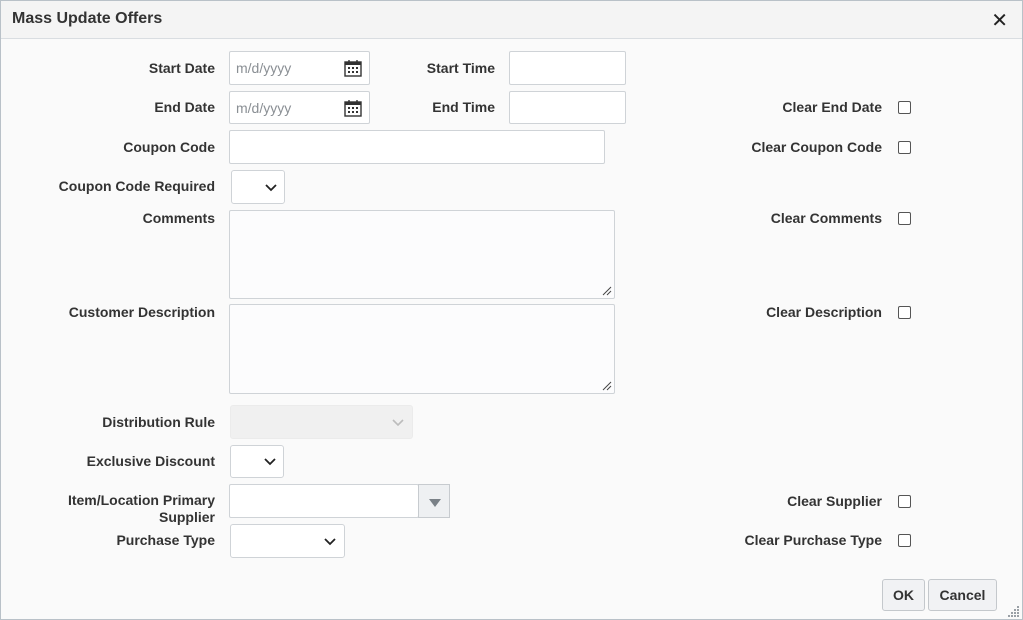 The width and height of the screenshot is (1023, 620). Describe the element at coordinates (287, 541) in the screenshot. I see `purchase-type-select` at that location.